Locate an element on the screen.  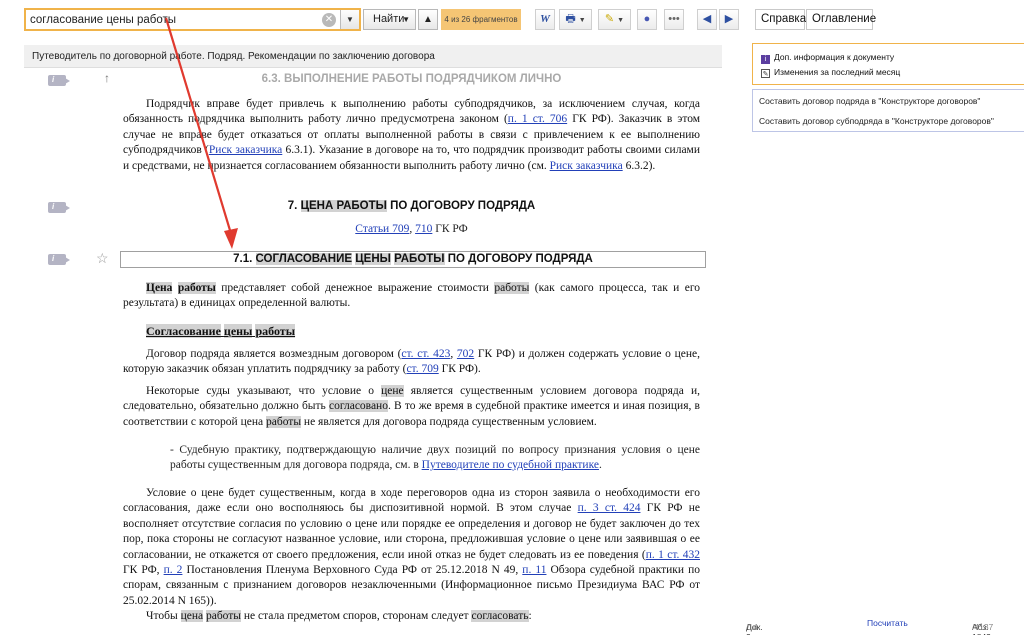
link-st709: Статьи 709 is located at coordinates (382, 229).